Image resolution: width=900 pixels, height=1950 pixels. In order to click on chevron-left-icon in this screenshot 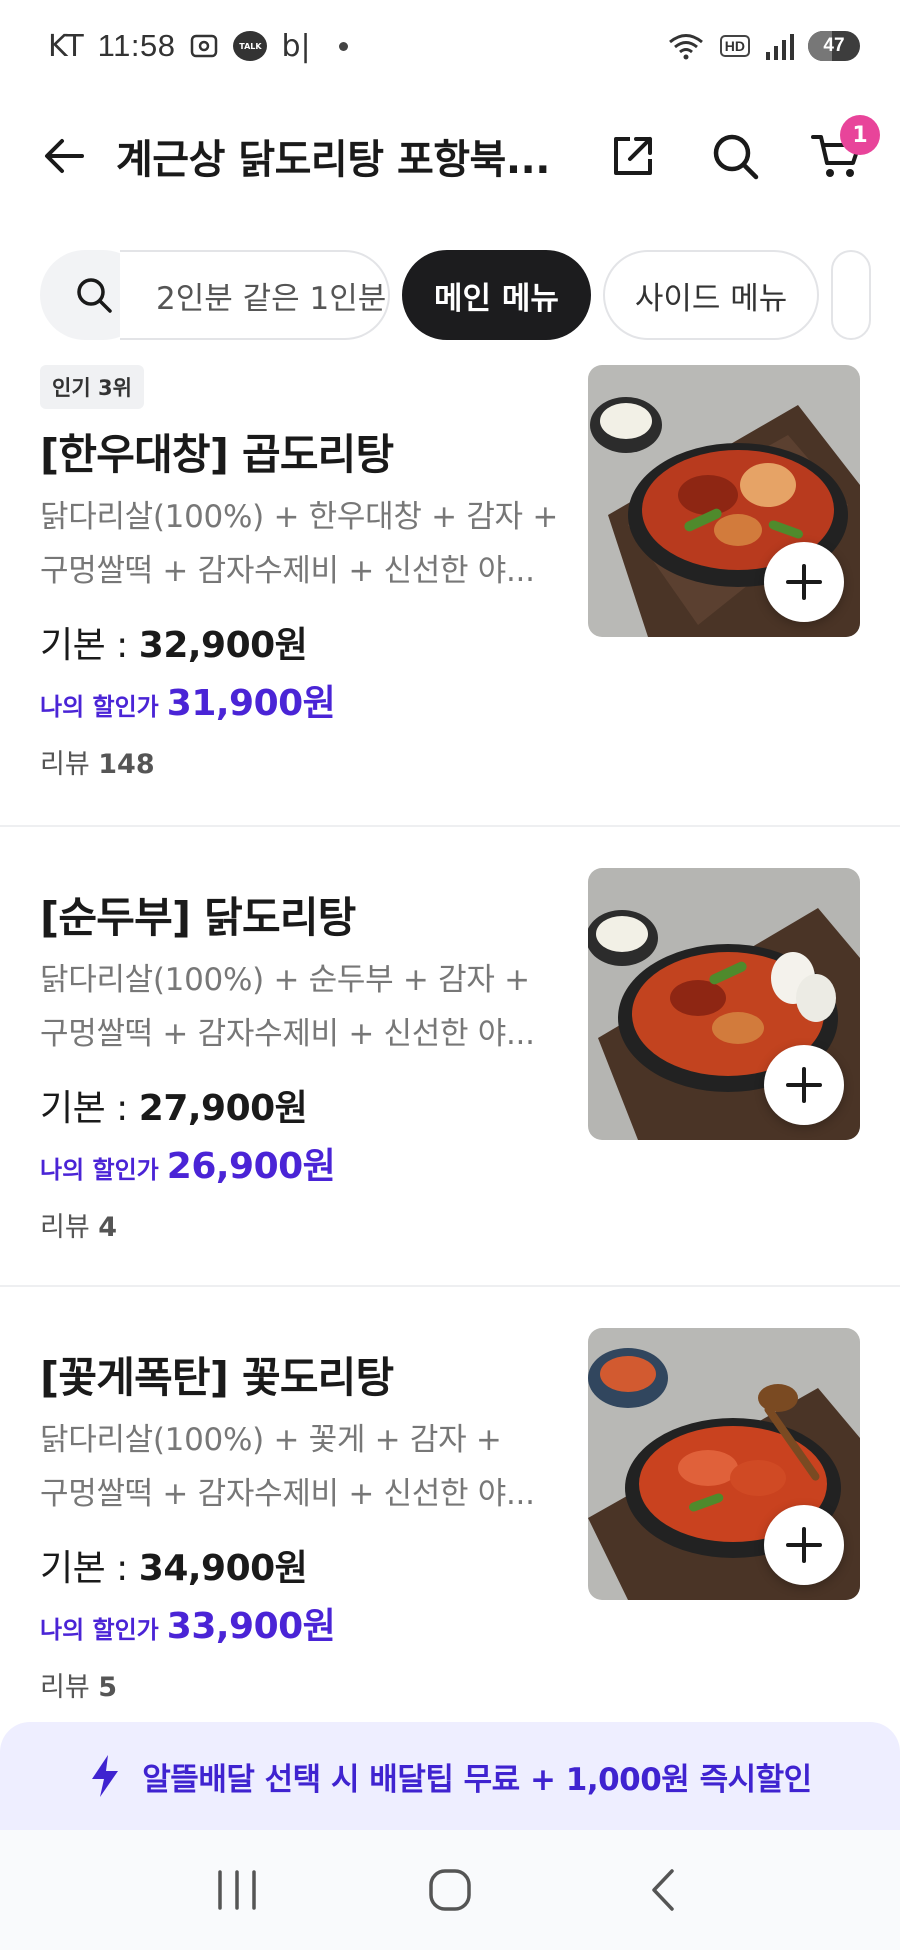, I will do `click(663, 1890)`.